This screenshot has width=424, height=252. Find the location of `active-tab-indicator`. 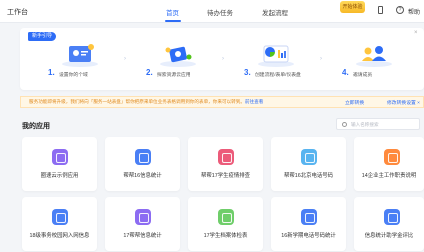

active-tab-indicator is located at coordinates (173, 21).